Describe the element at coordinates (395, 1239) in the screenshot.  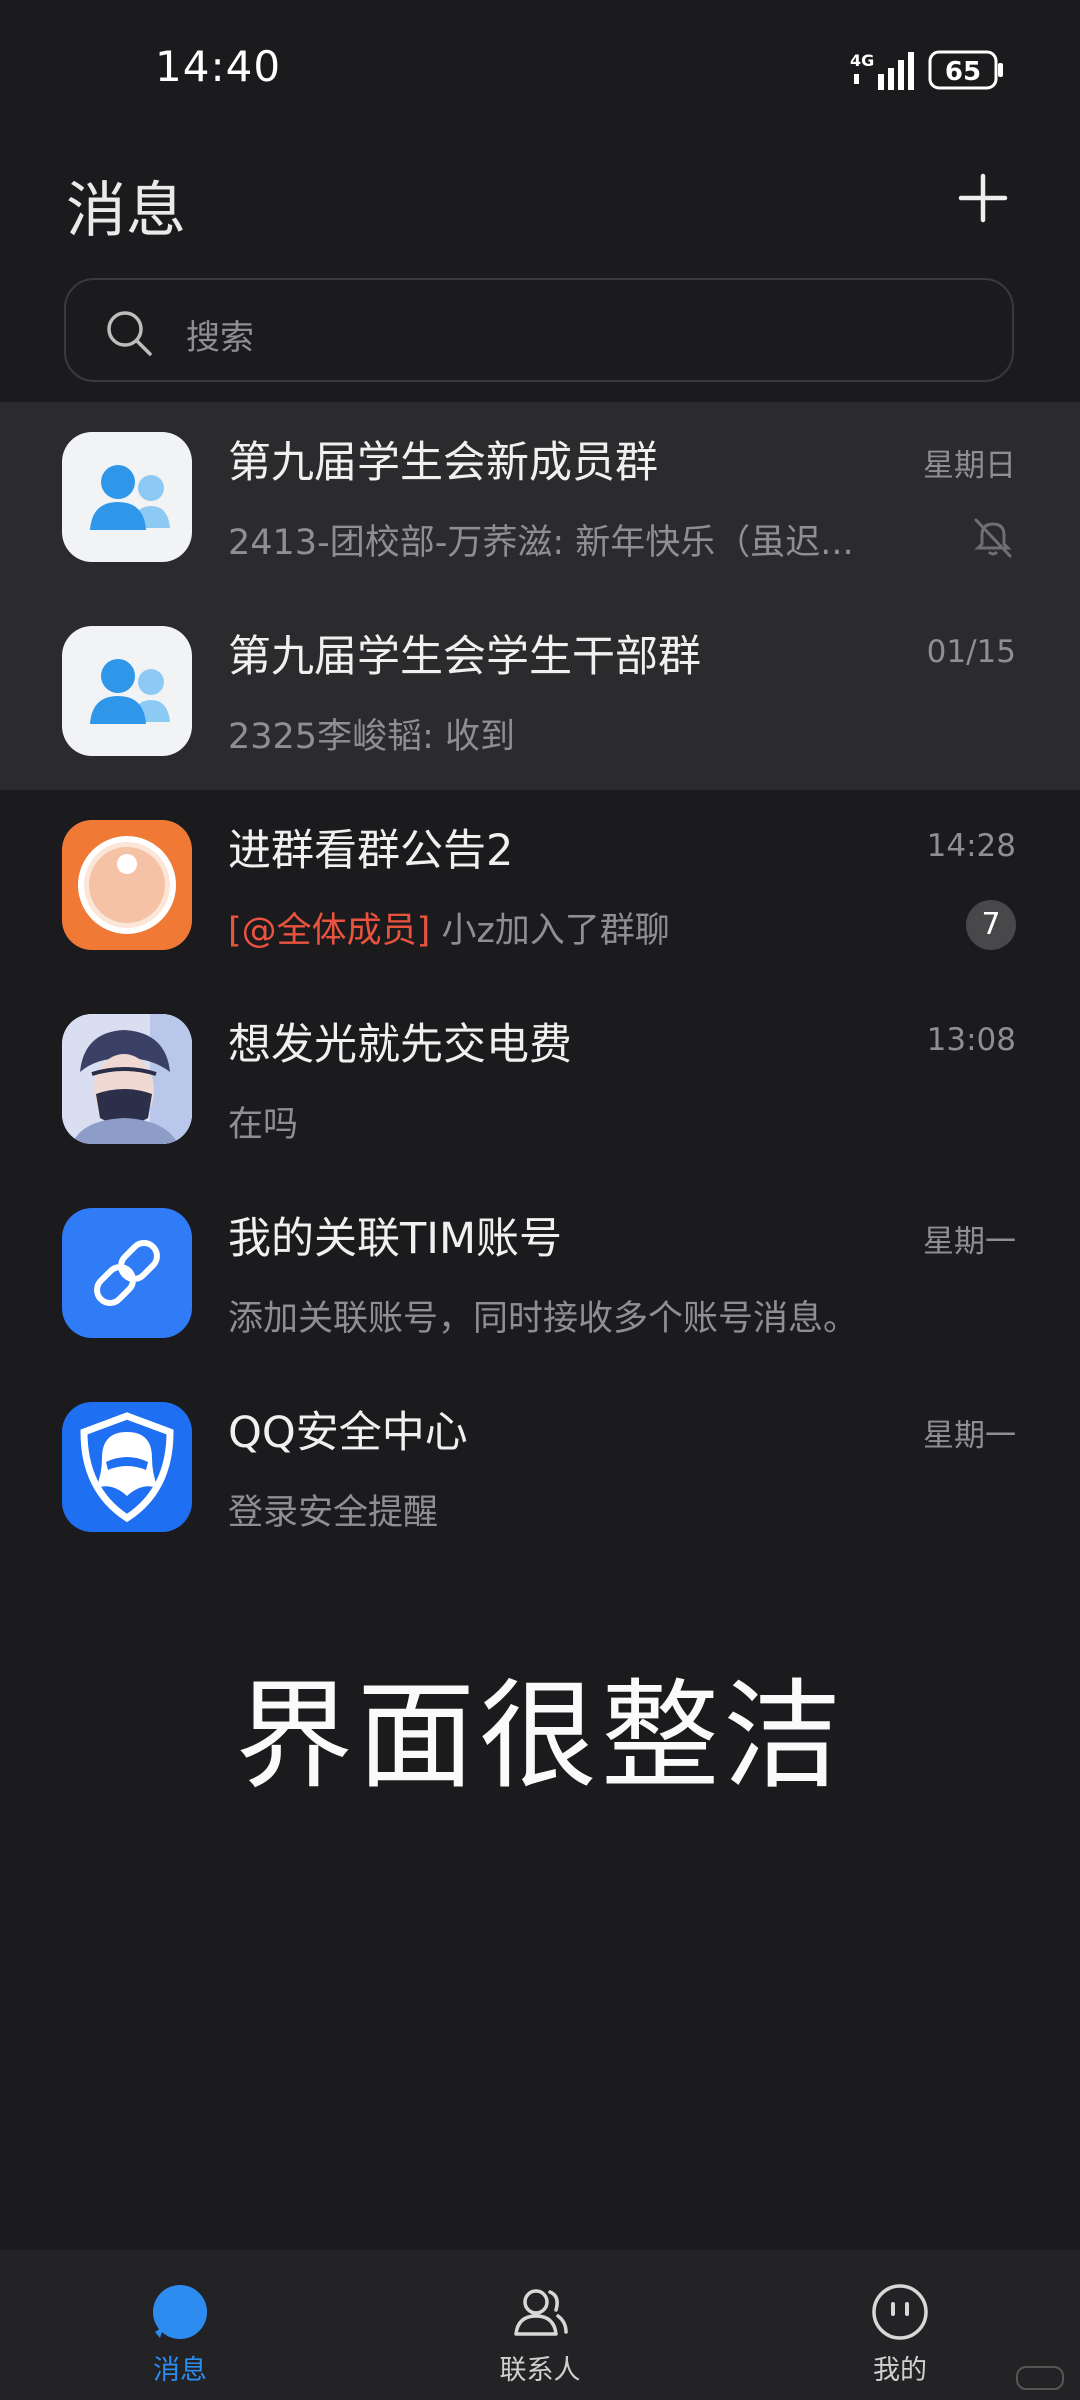
I see `chat-name: 我的关联TIM账号` at that location.